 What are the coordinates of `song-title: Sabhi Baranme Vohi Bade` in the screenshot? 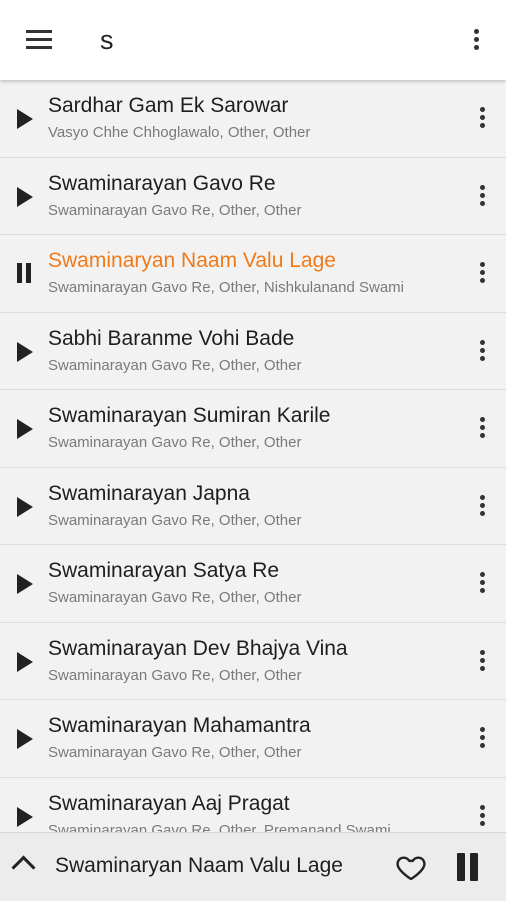 It's located at (171, 338).